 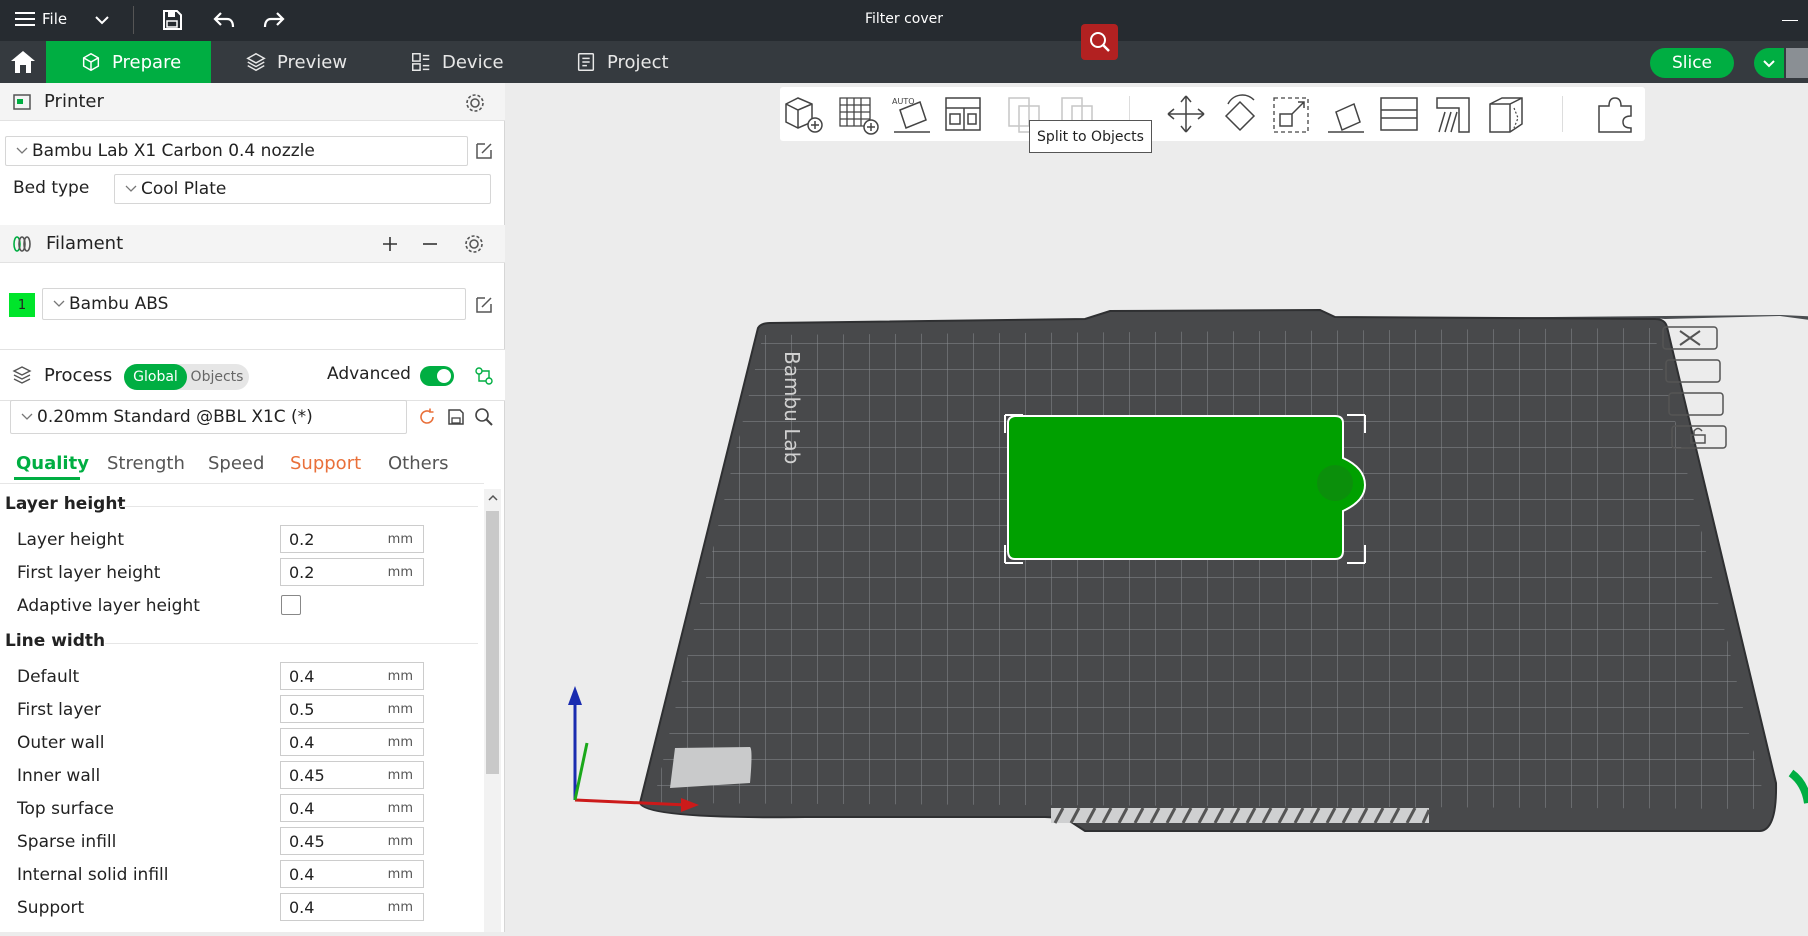 I want to click on add-plate-tool, so click(x=858, y=114).